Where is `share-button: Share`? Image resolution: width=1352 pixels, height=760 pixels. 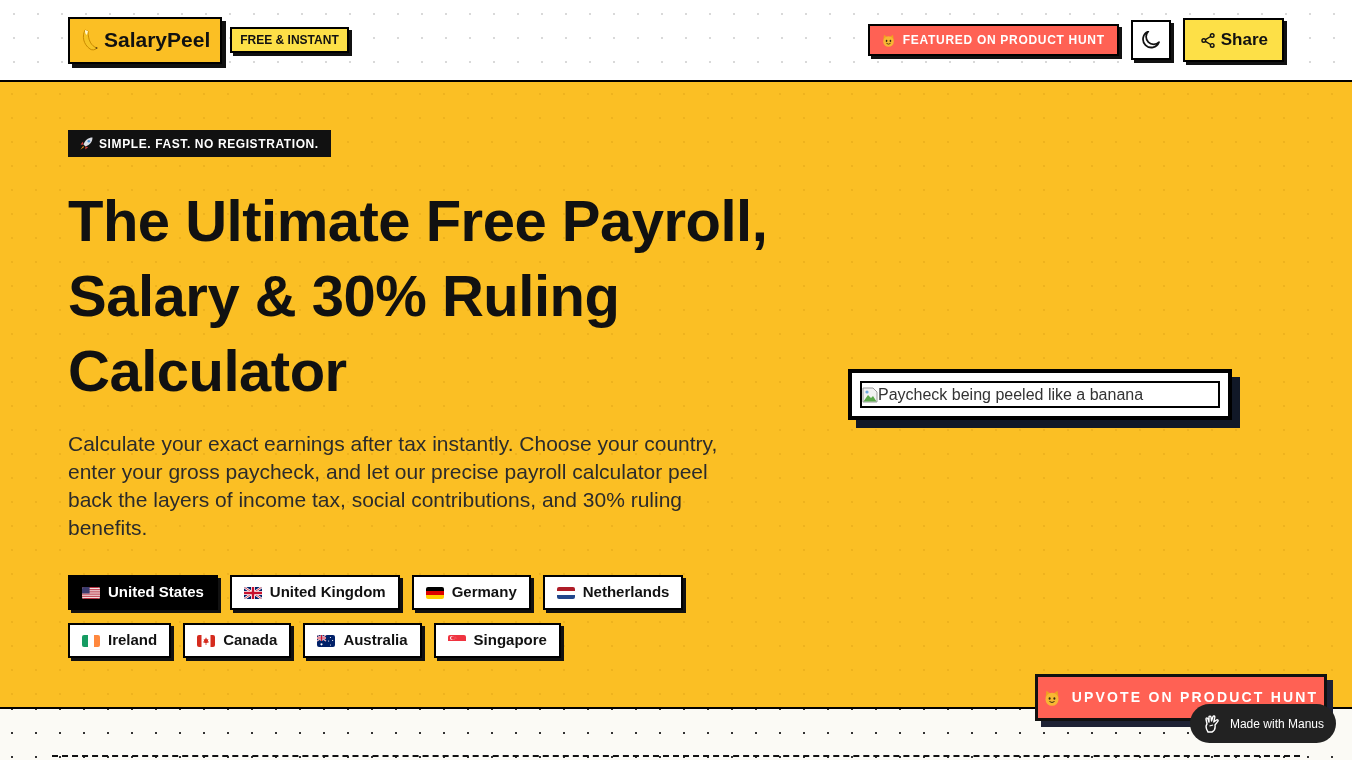
share-button: Share is located at coordinates (1233, 40).